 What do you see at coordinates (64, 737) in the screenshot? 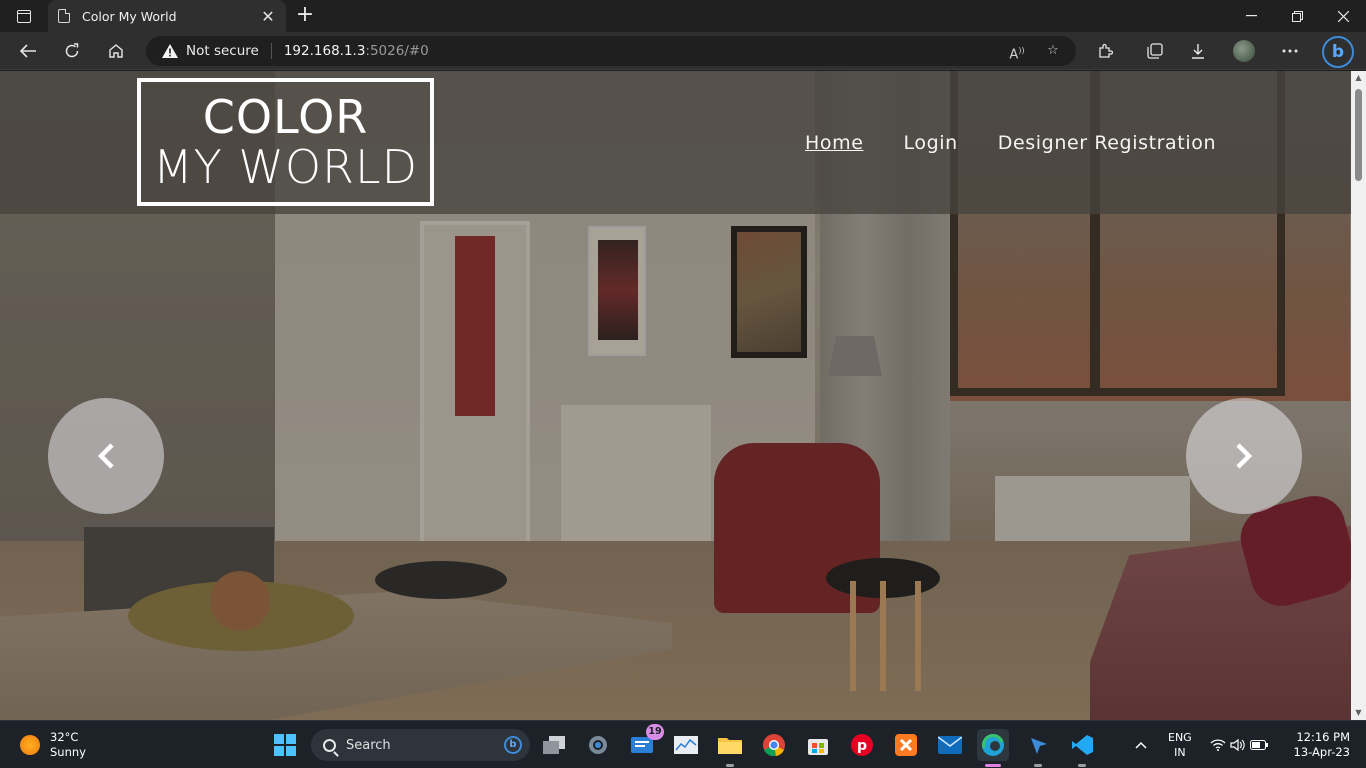
I see `weather-temperature: 32°C` at bounding box center [64, 737].